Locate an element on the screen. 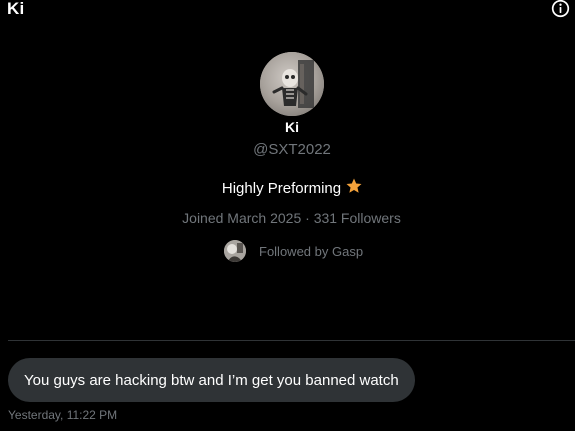 The image size is (575, 431). message-timestamp: Yesterday, 11:22 PM is located at coordinates (63, 415).